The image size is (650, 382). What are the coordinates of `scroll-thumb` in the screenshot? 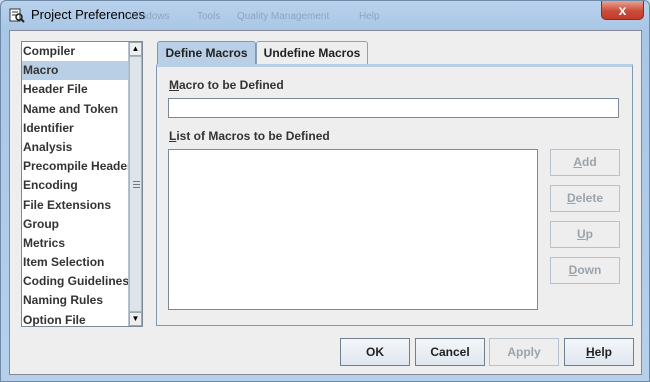 It's located at (135, 184).